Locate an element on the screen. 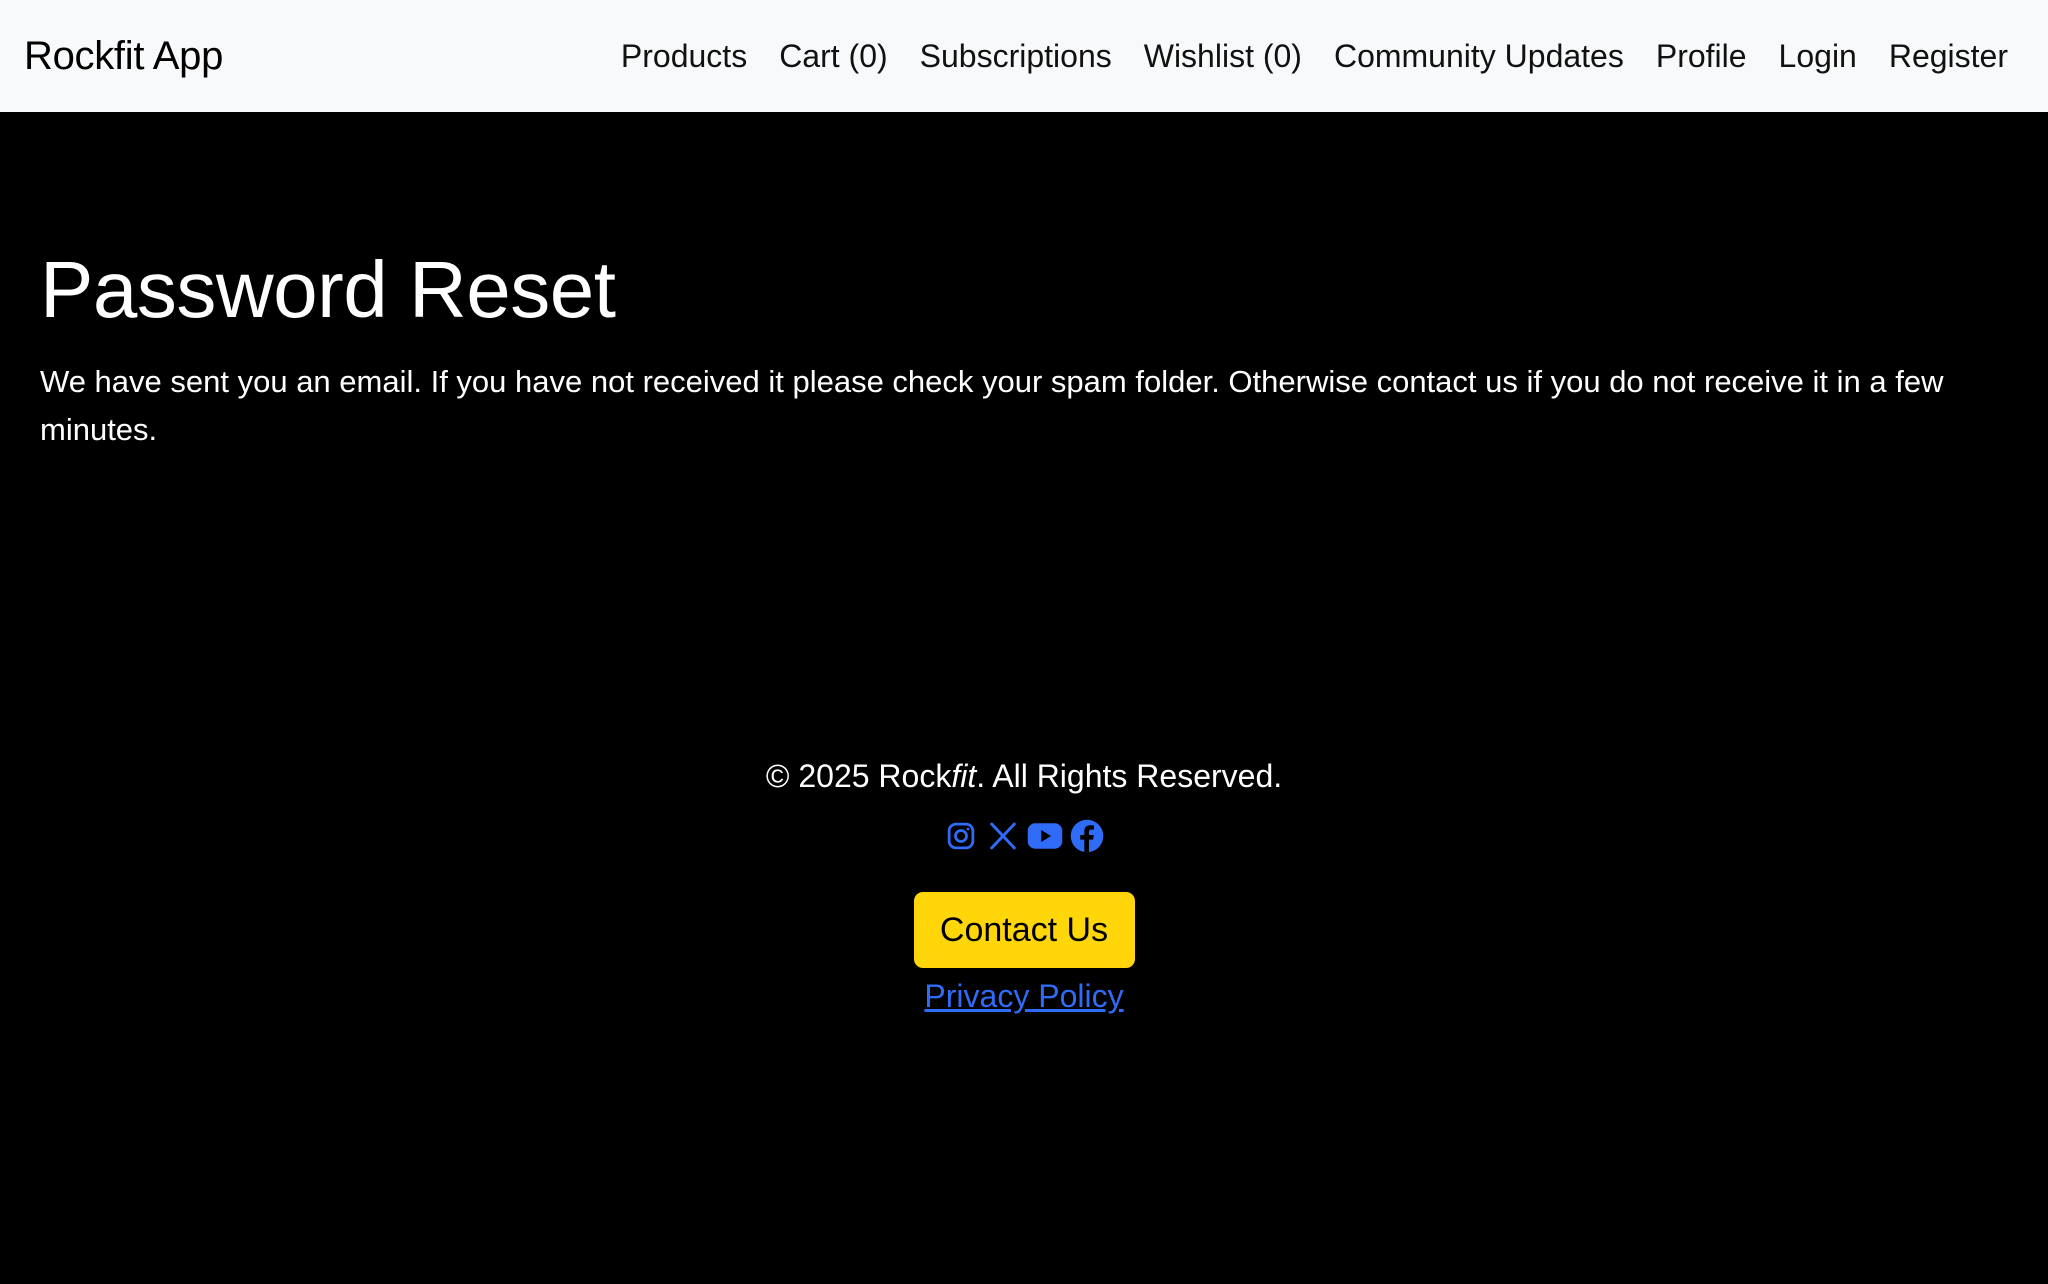 Image resolution: width=2048 pixels, height=1284 pixels. youtube-link is located at coordinates (1045, 836).